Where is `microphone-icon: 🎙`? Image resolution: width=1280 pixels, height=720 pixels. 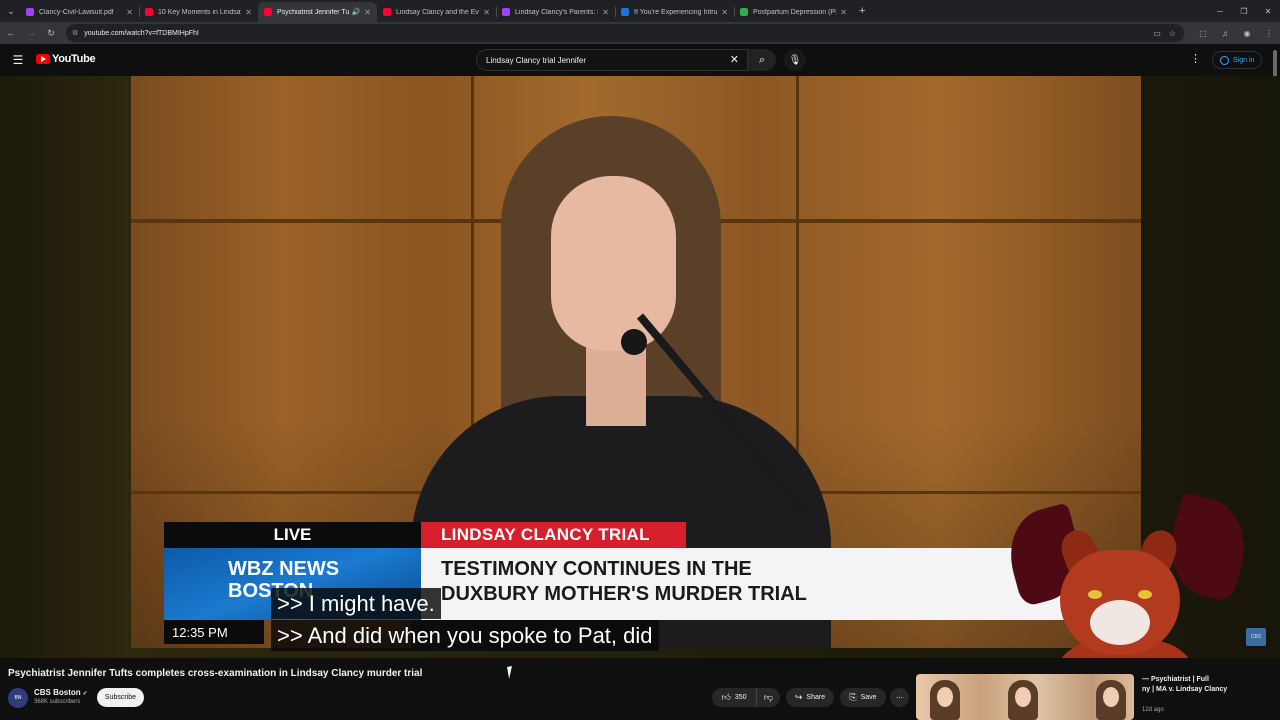
microphone-icon: 🎙 is located at coordinates (795, 60).